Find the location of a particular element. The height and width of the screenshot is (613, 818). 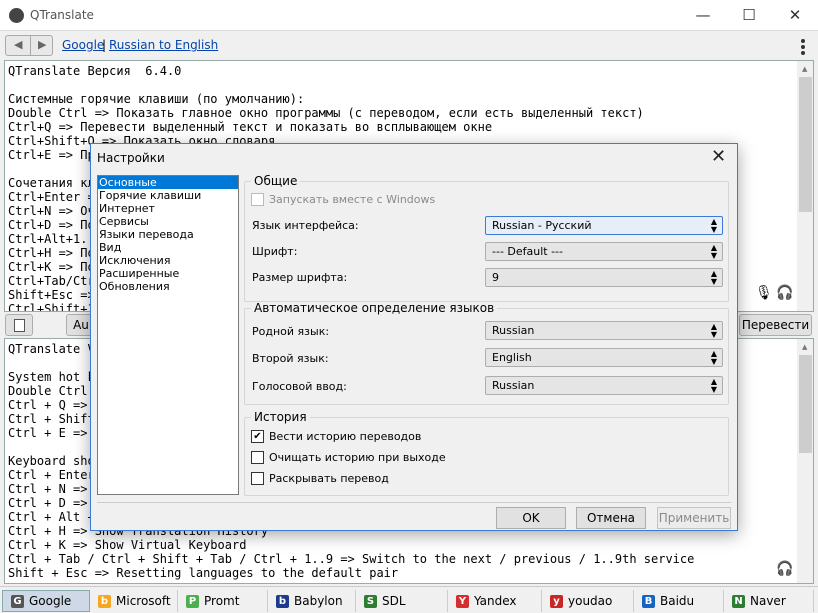

native-language-label: Родной язык: is located at coordinates (291, 331).